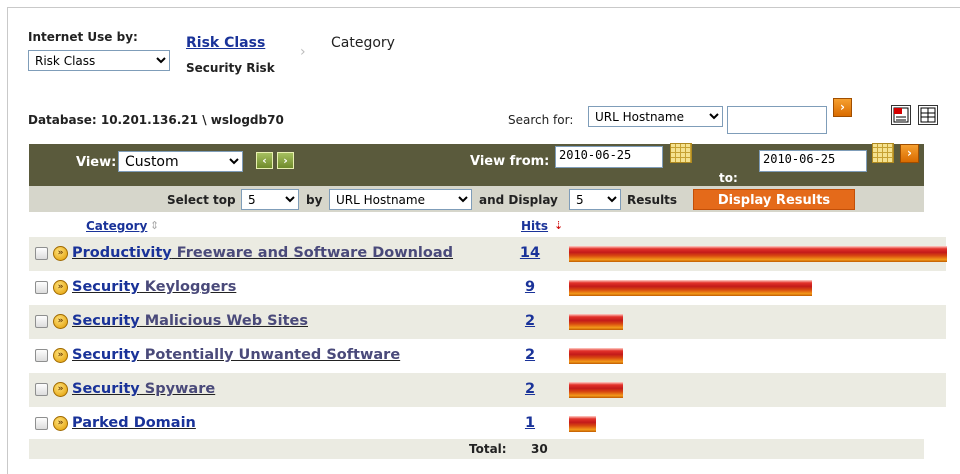  What do you see at coordinates (609, 157) in the screenshot?
I see `view-from-date: 2010-06-25` at bounding box center [609, 157].